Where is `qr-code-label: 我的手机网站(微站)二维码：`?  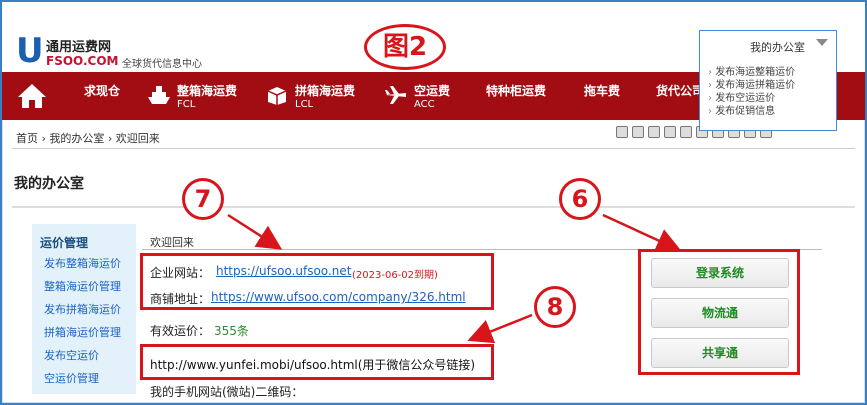
qr-code-label: 我的手机网站(微站)二维码： is located at coordinates (227, 392).